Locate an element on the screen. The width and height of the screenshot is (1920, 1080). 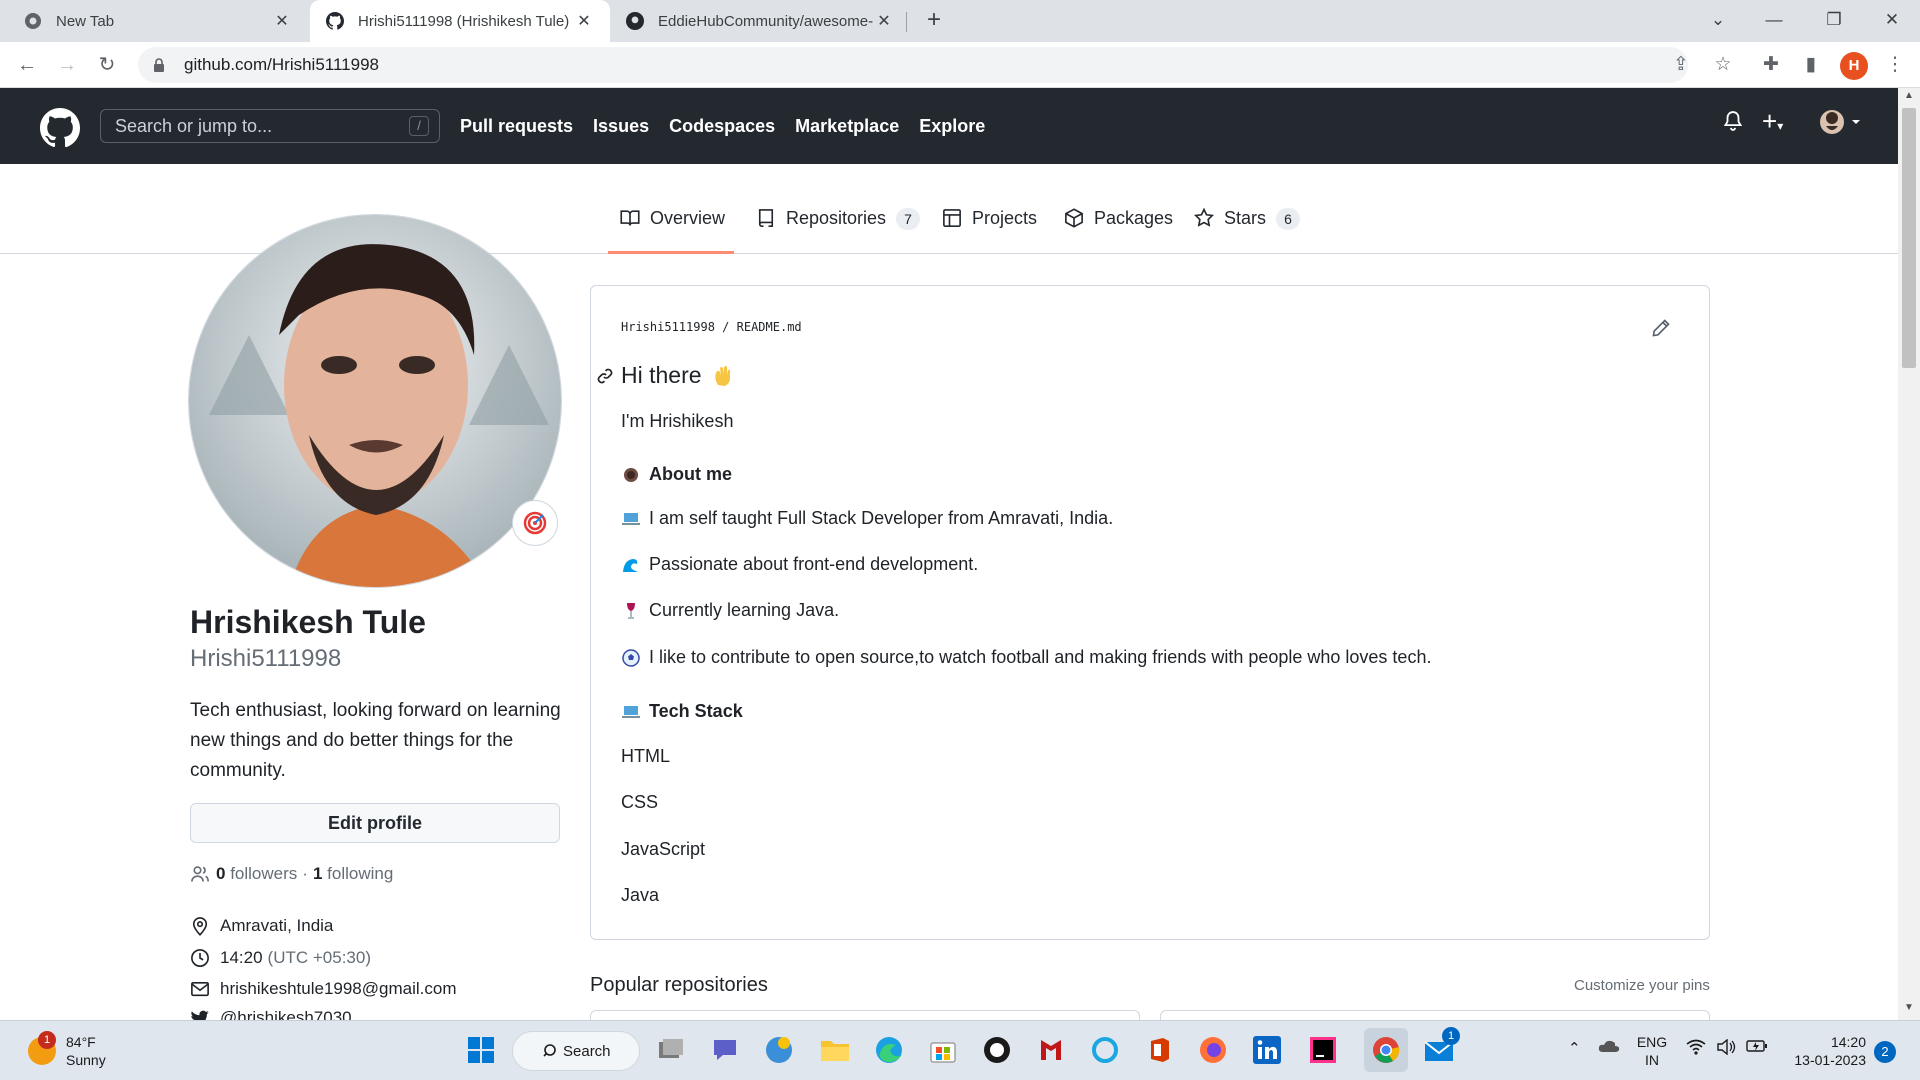
github-search-input: Search or jump to... / is located at coordinates (270, 126).